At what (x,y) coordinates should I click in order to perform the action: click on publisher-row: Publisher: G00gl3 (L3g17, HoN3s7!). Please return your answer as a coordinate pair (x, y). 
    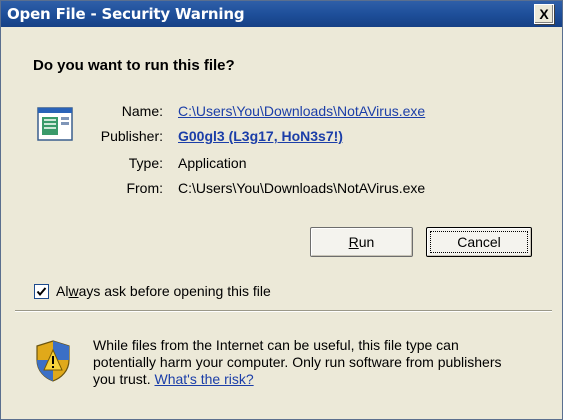
    Looking at the image, I should click on (281, 138).